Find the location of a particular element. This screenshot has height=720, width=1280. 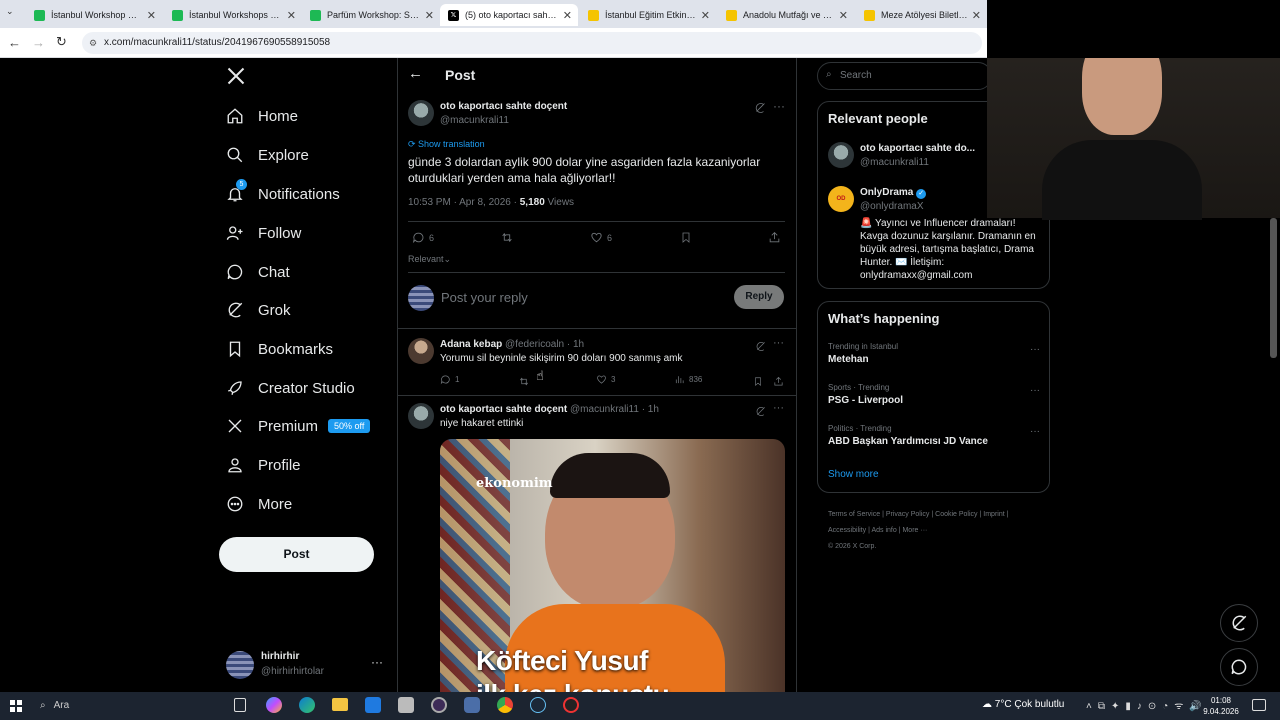

taskview-icon is located at coordinates (240, 705).